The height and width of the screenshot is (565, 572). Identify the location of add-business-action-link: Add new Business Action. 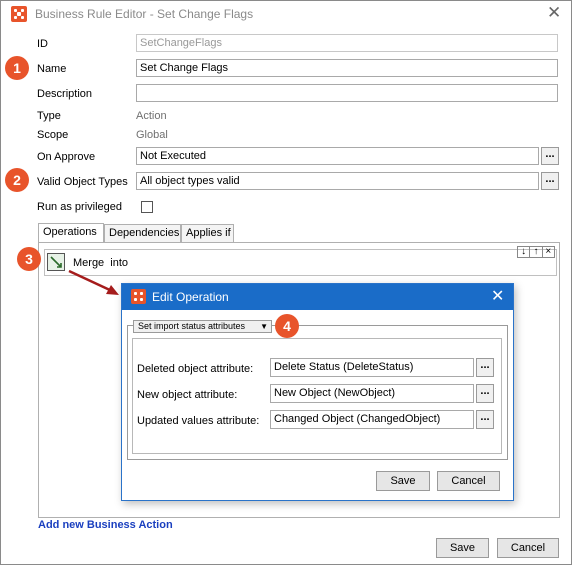
(105, 525).